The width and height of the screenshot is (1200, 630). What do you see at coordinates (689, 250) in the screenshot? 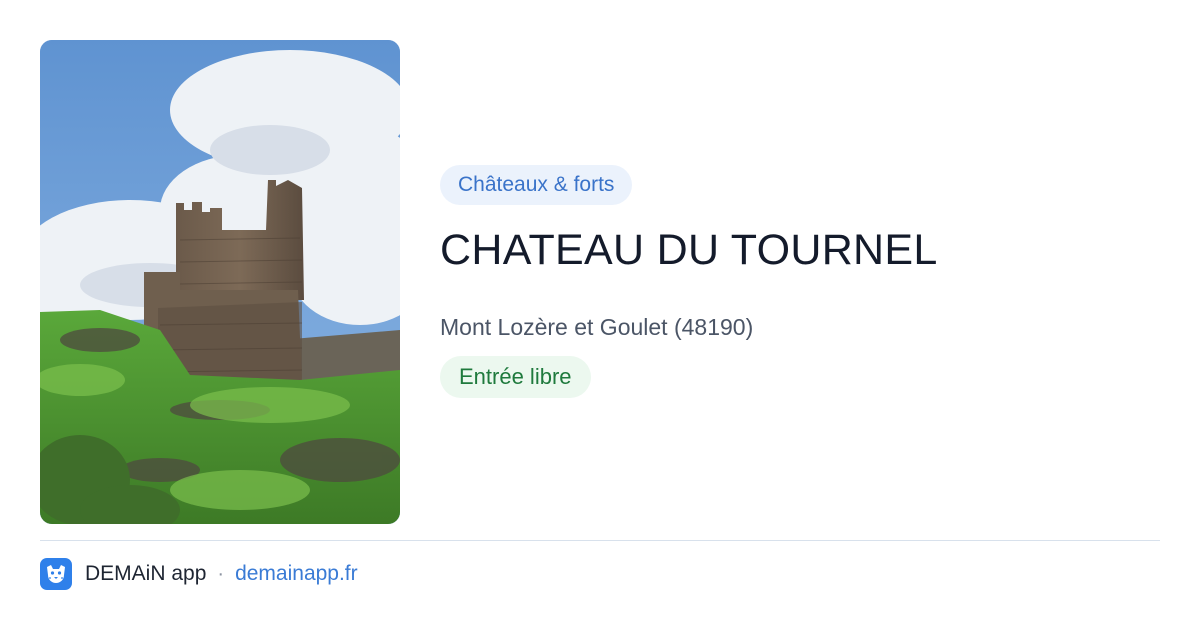
I see `place-title: CHATEAU DU TOURNEL` at bounding box center [689, 250].